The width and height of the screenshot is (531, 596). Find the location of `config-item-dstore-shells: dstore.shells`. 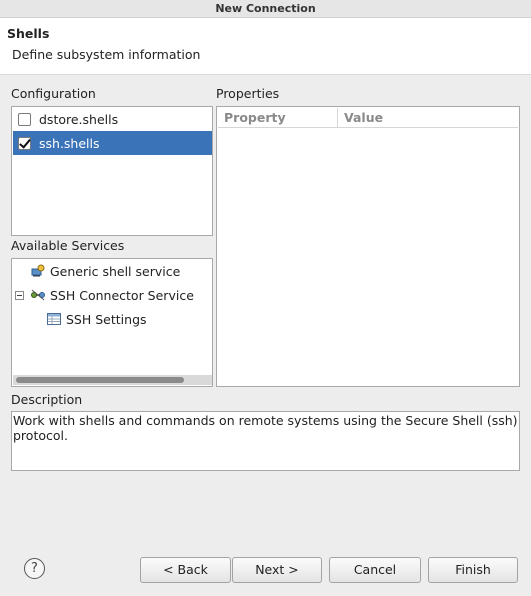

config-item-dstore-shells: dstore.shells is located at coordinates (112, 119).